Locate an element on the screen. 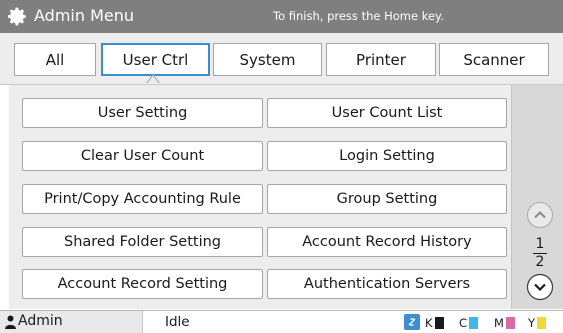  scroll-down-button is located at coordinates (540, 287).